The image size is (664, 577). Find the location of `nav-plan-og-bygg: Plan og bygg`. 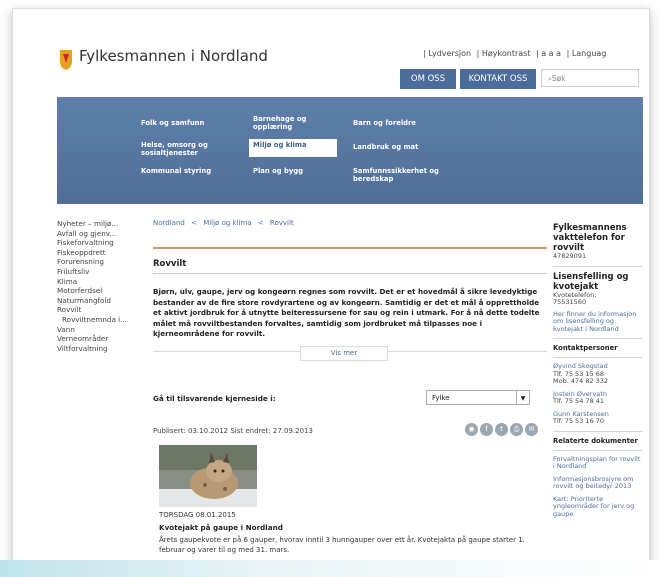

nav-plan-og-bygg: Plan og bygg is located at coordinates (278, 171).